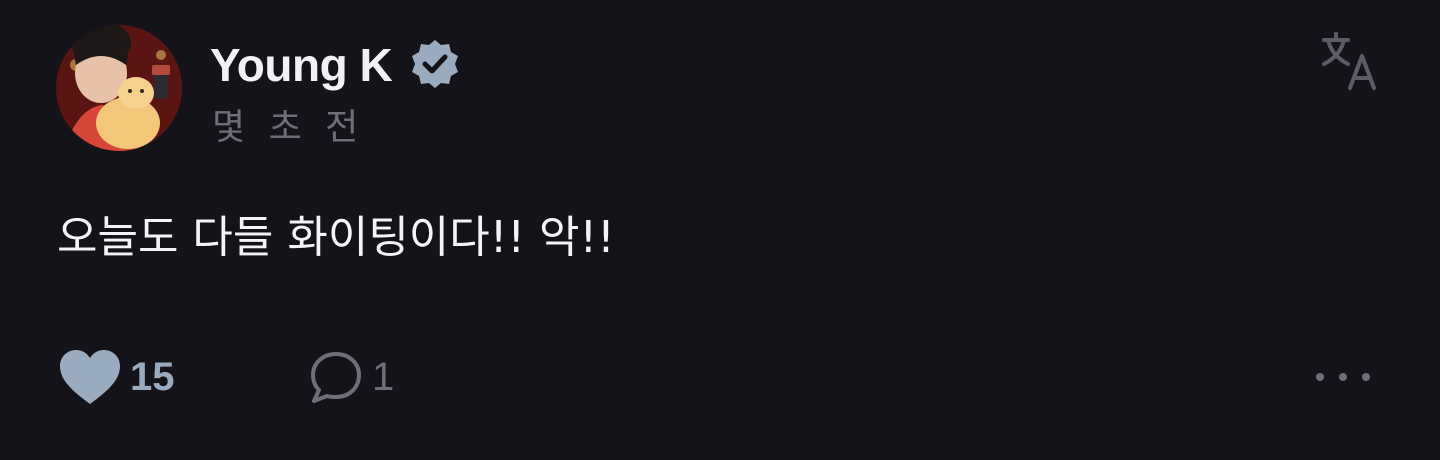 The image size is (1440, 460). I want to click on timestamp: 몇 초 전, so click(288, 127).